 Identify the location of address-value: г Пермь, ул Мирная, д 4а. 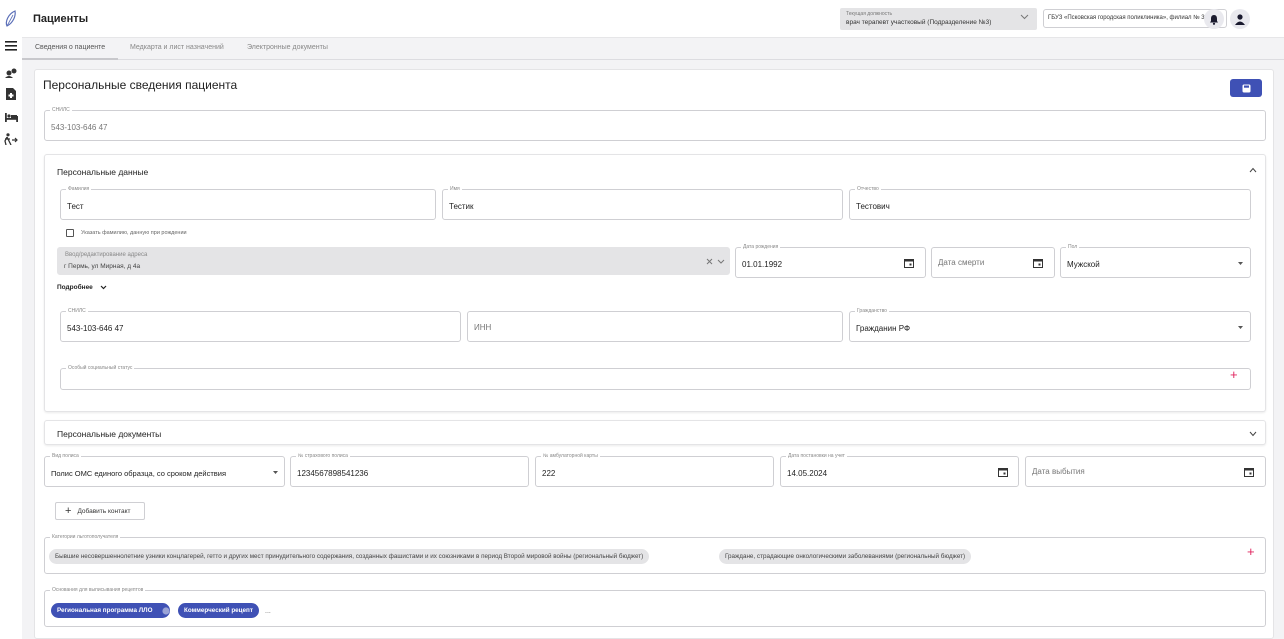
(102, 266).